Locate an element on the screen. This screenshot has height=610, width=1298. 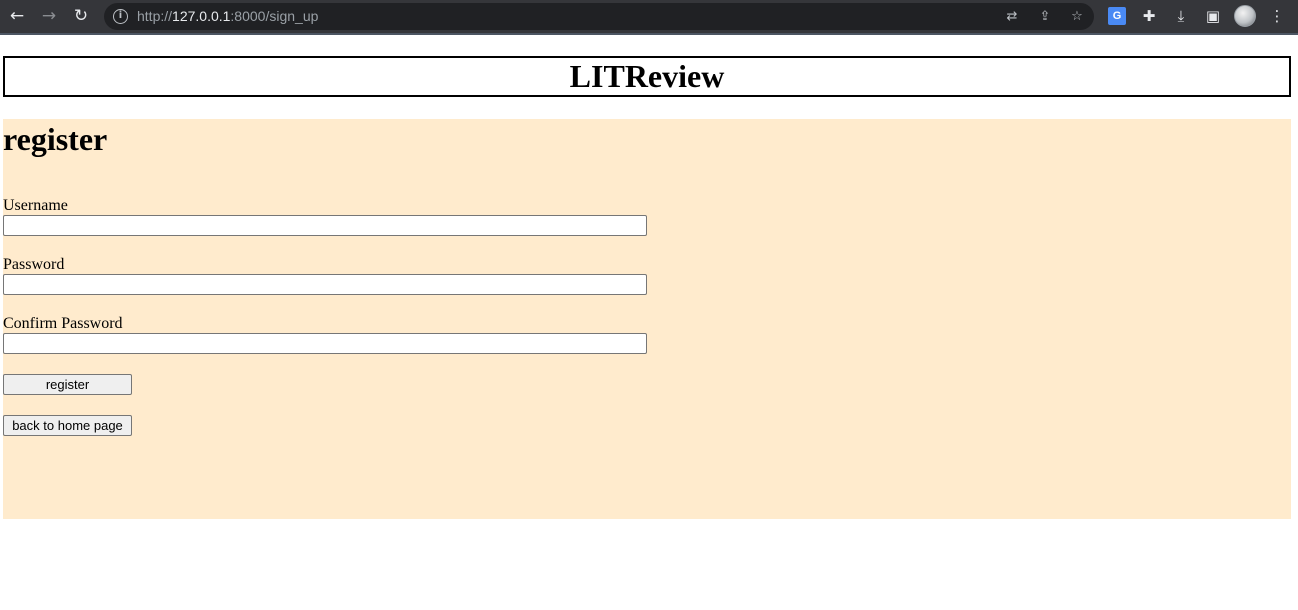
share-icon: ⇪ is located at coordinates (1045, 17).